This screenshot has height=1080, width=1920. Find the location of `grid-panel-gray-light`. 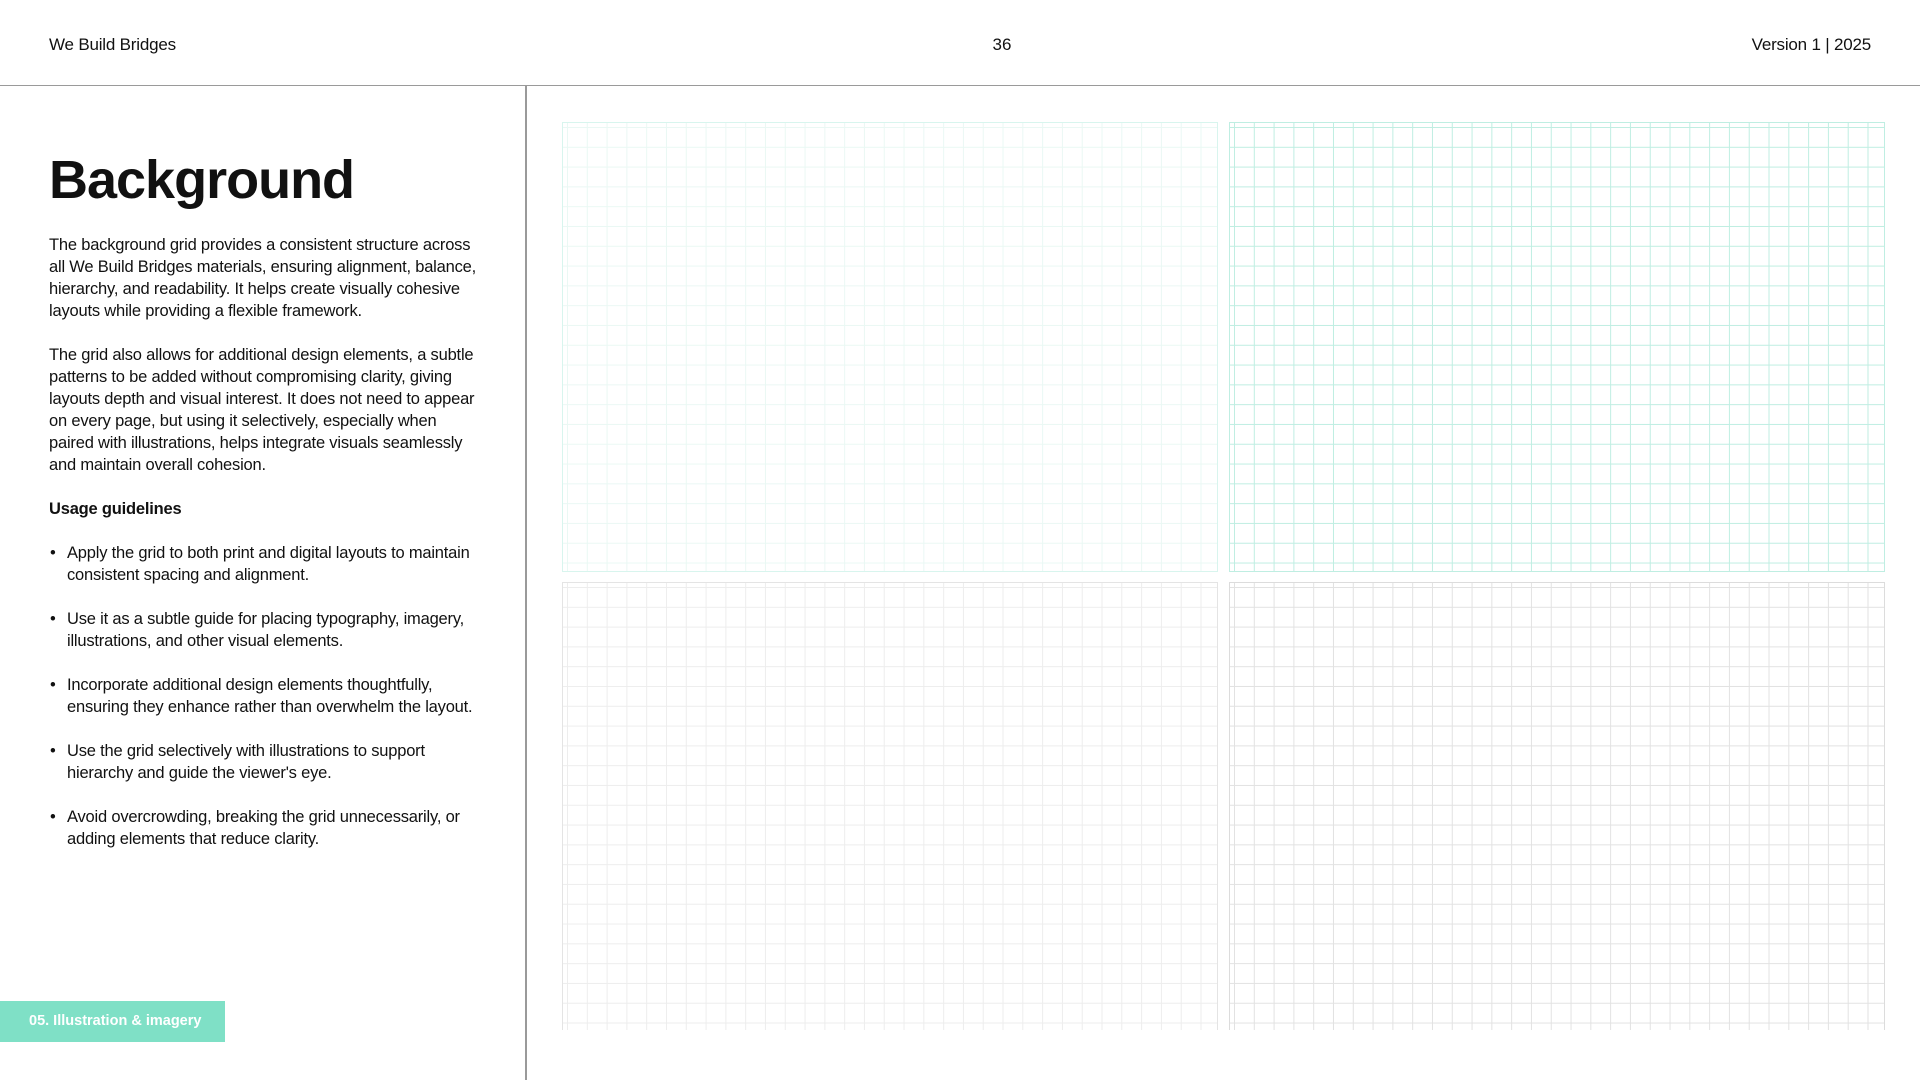

grid-panel-gray-light is located at coordinates (890, 806).